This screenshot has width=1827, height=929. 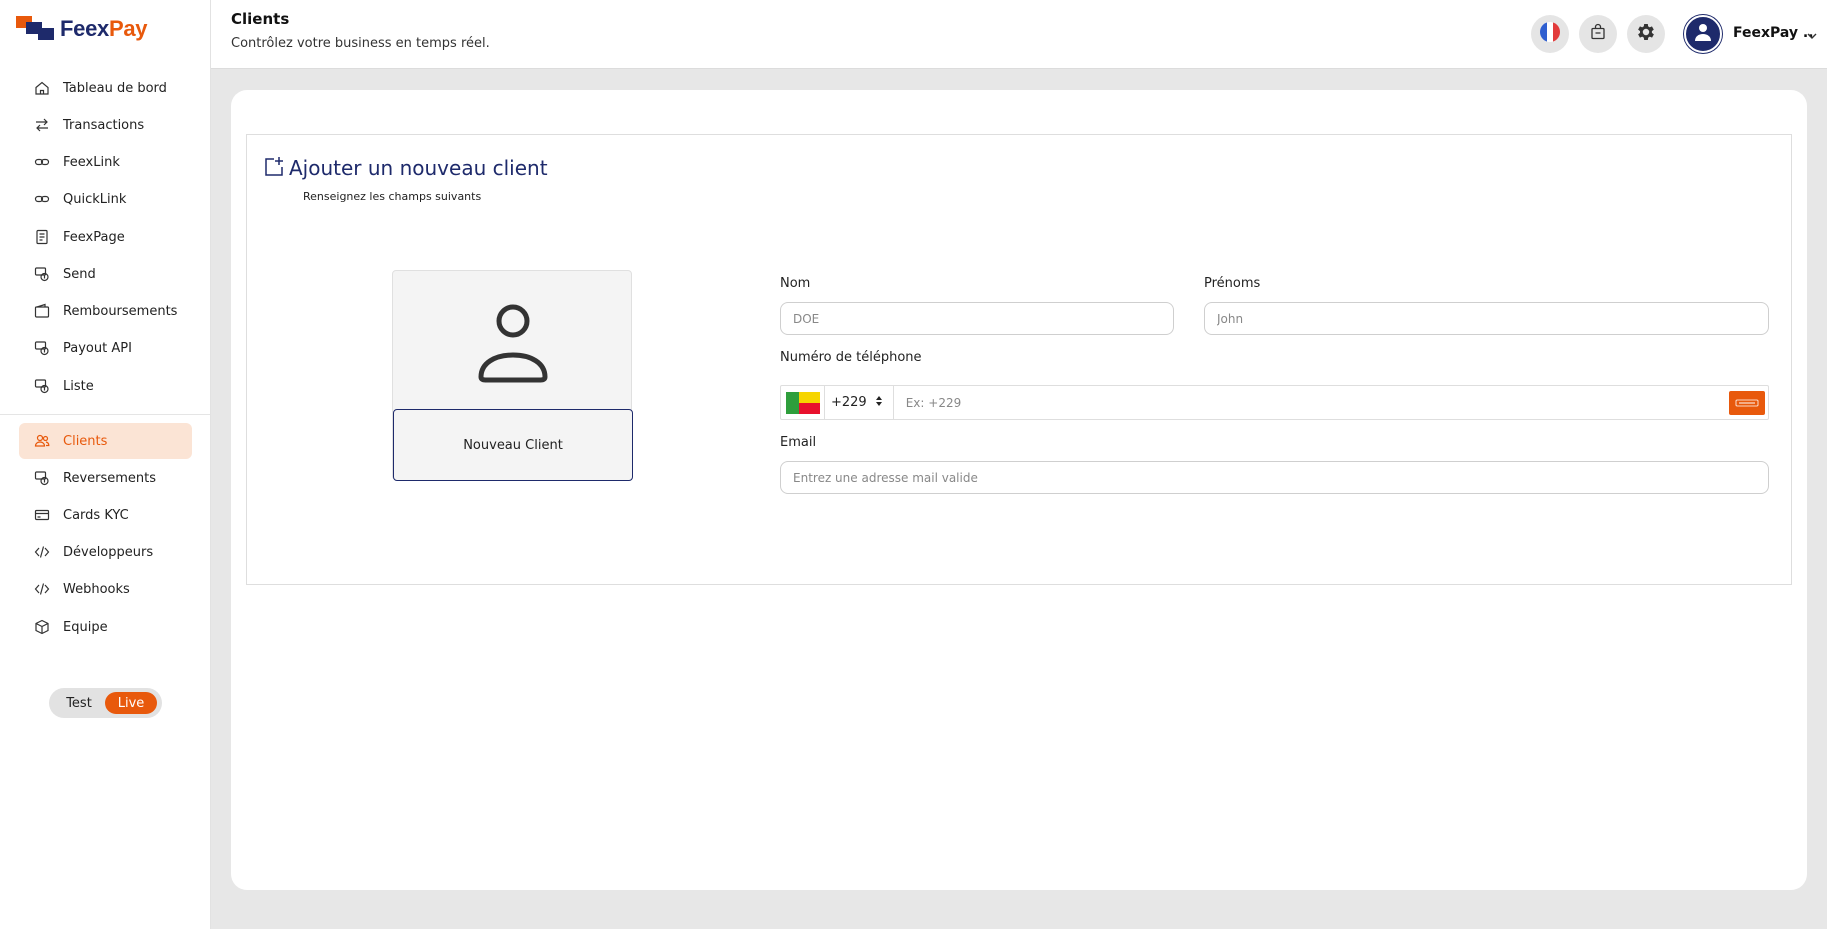 I want to click on shop-button, so click(x=1598, y=34).